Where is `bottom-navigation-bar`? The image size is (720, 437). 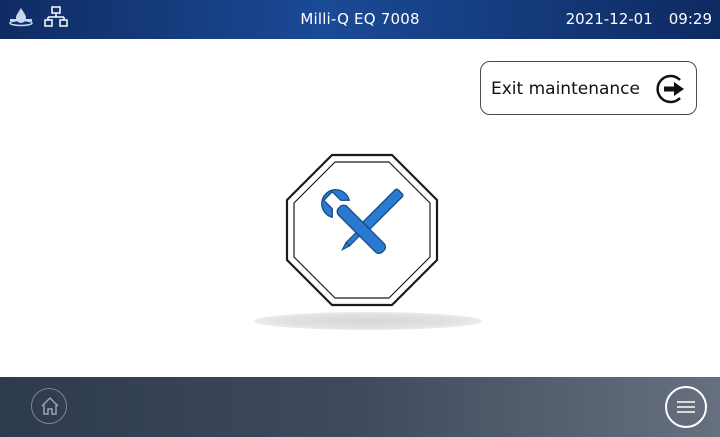 bottom-navigation-bar is located at coordinates (360, 407).